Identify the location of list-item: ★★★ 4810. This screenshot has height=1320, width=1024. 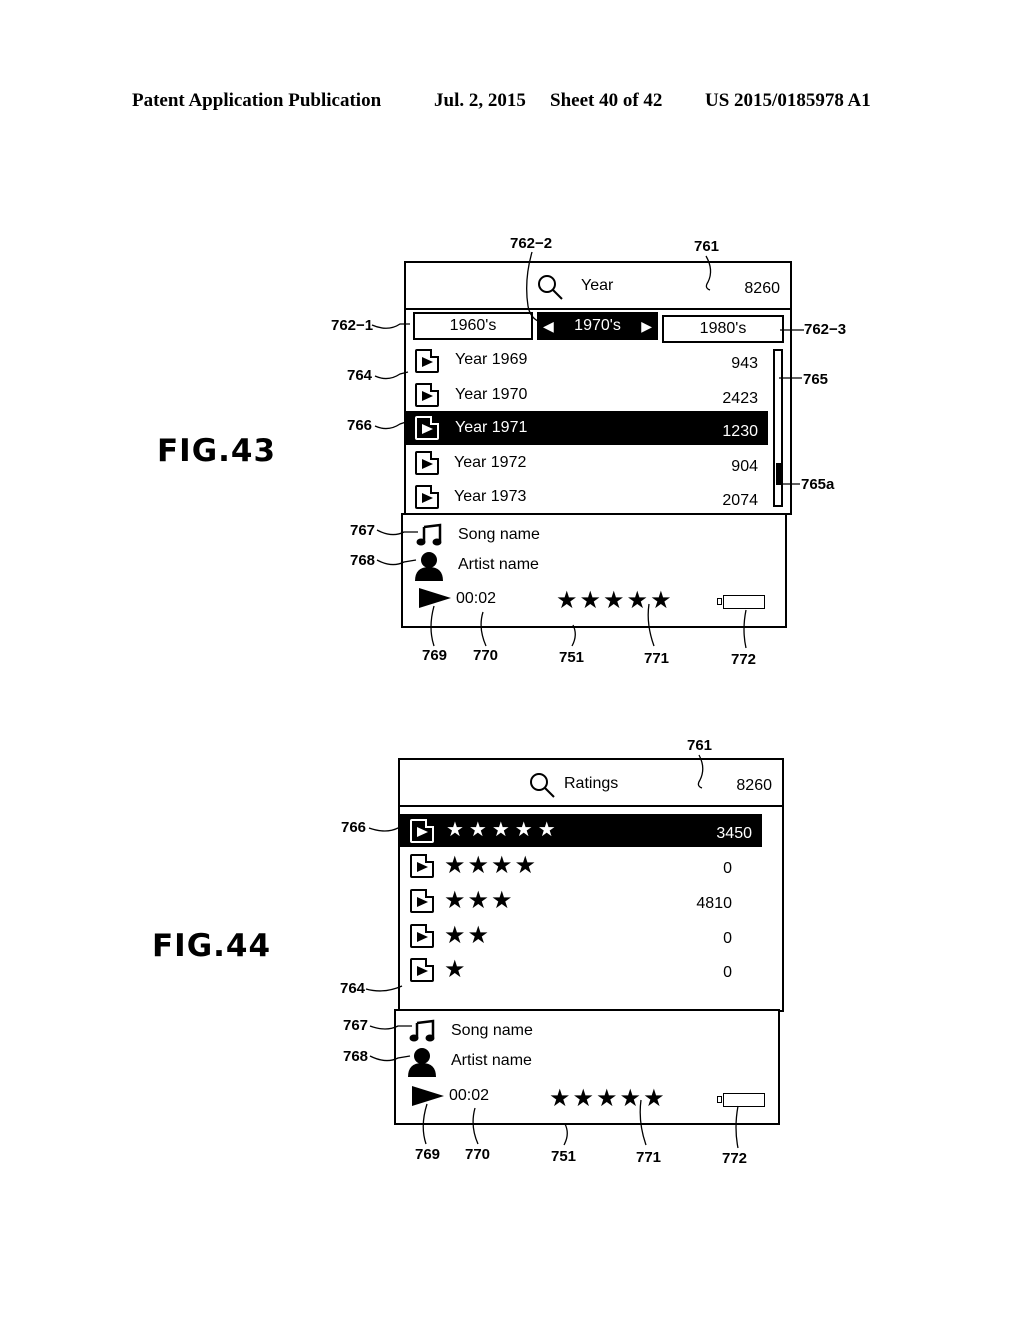
(581, 902).